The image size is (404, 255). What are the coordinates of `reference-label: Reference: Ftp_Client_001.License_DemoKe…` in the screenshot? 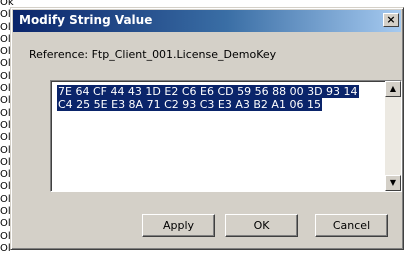 It's located at (153, 54).